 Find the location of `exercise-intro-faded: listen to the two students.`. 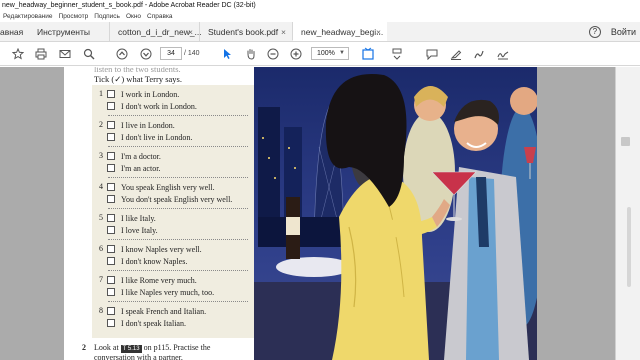

exercise-intro-faded: listen to the two students. is located at coordinates (137, 70).